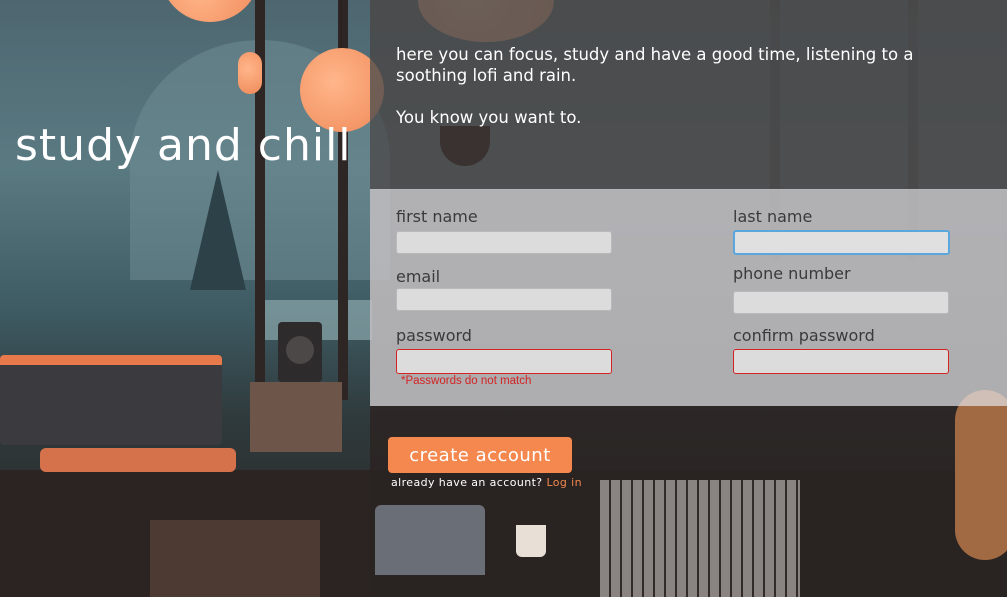  Describe the element at coordinates (467, 482) in the screenshot. I see `login-prompt-text: already have an account?` at that location.